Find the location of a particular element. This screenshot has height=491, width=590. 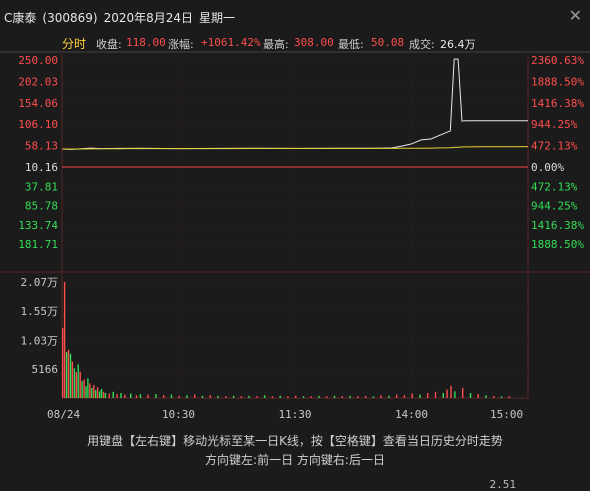

time-tick-label: 11:30 is located at coordinates (294, 414).